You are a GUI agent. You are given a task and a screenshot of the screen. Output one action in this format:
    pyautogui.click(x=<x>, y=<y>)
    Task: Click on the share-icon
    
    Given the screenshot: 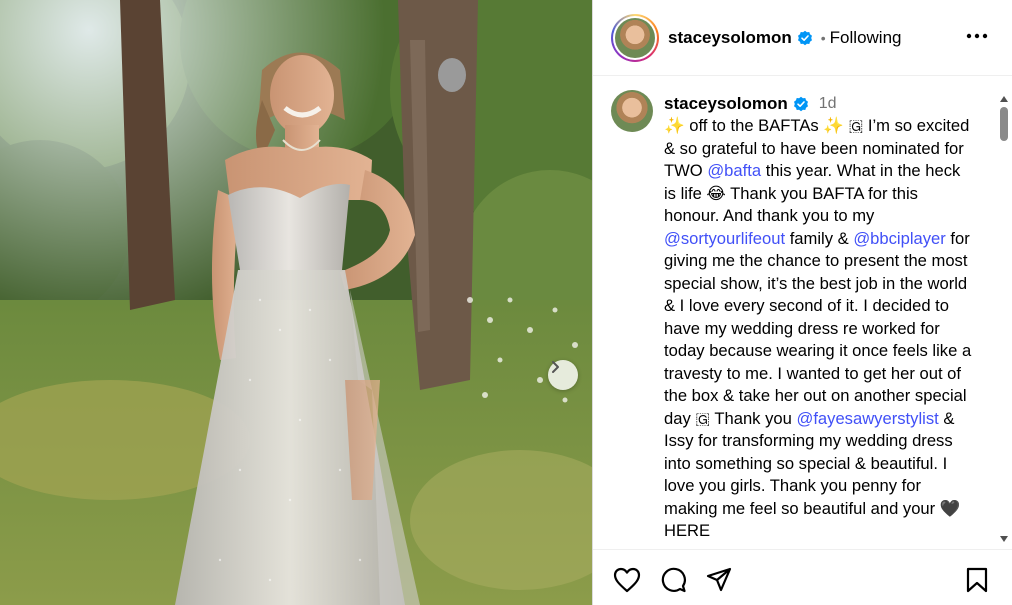 What is the action you would take?
    pyautogui.click(x=719, y=579)
    